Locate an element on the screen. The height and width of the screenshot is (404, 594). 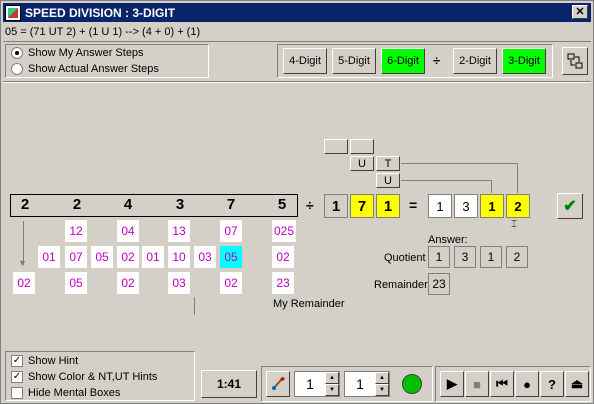
checkbox-unchecked-icon is located at coordinates (17, 393).